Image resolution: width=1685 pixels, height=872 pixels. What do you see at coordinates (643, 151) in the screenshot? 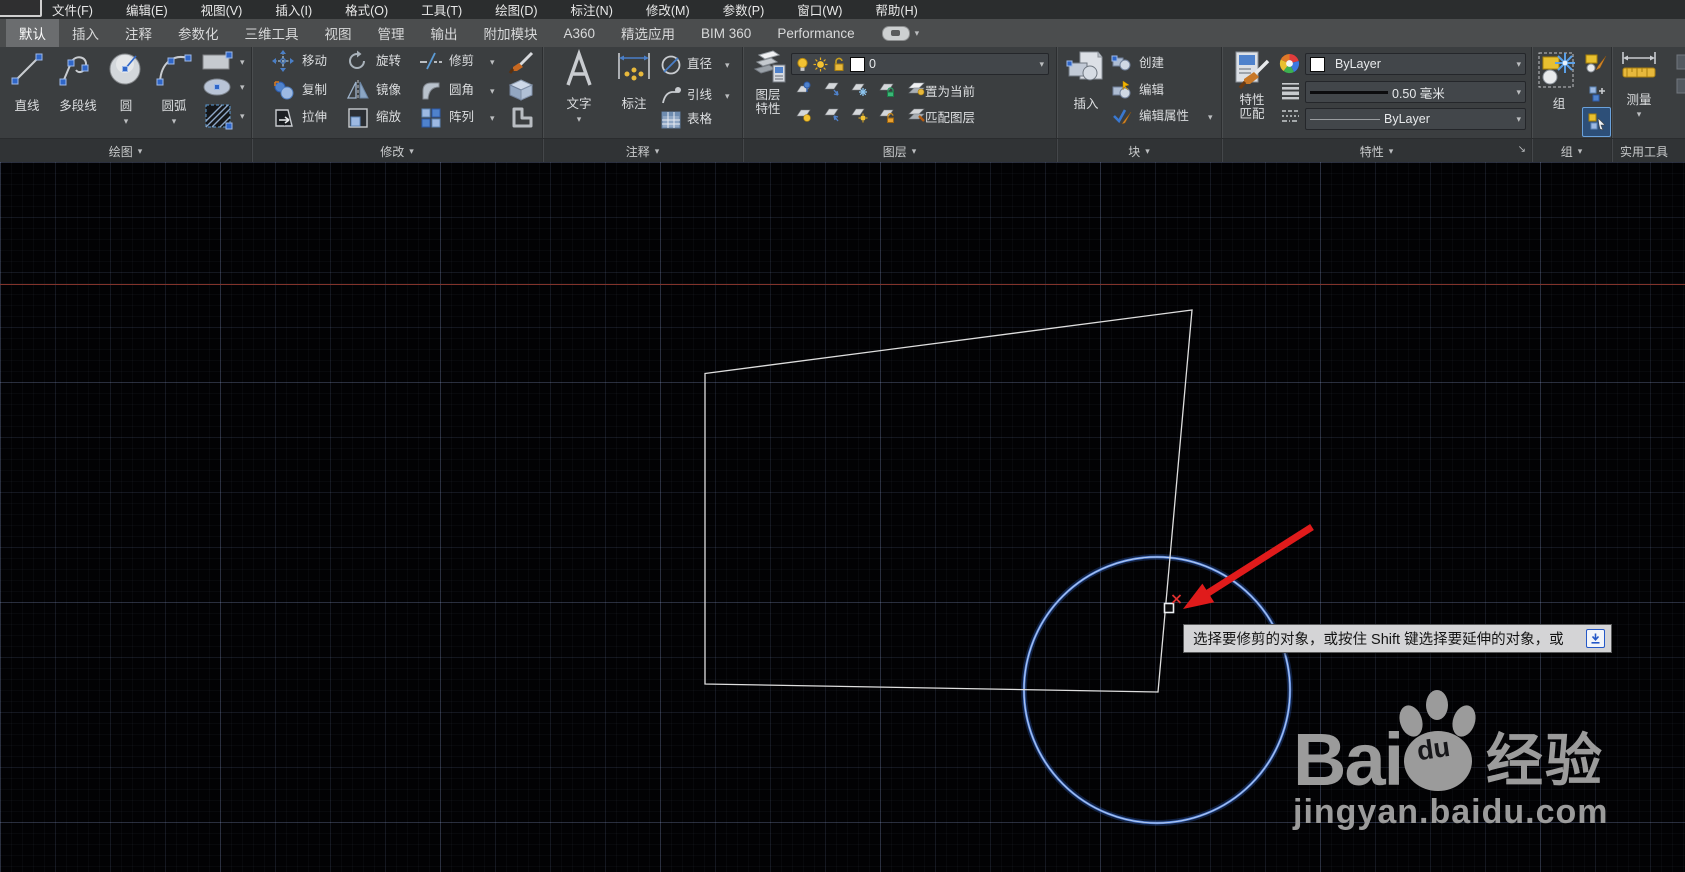
I see `panel-title-annotate: 注释 ▾` at bounding box center [643, 151].